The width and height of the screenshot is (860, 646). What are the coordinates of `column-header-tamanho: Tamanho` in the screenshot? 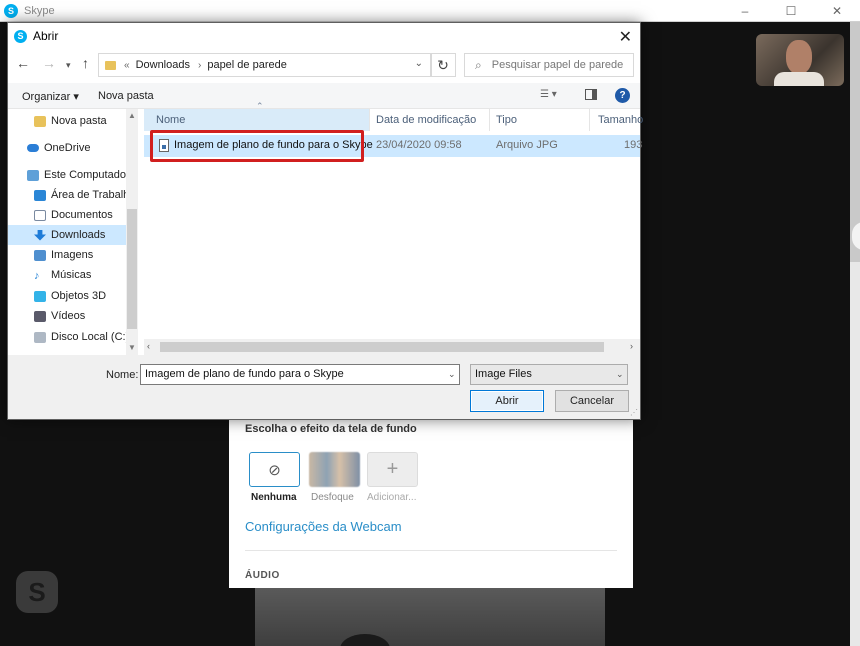 It's located at (616, 120).